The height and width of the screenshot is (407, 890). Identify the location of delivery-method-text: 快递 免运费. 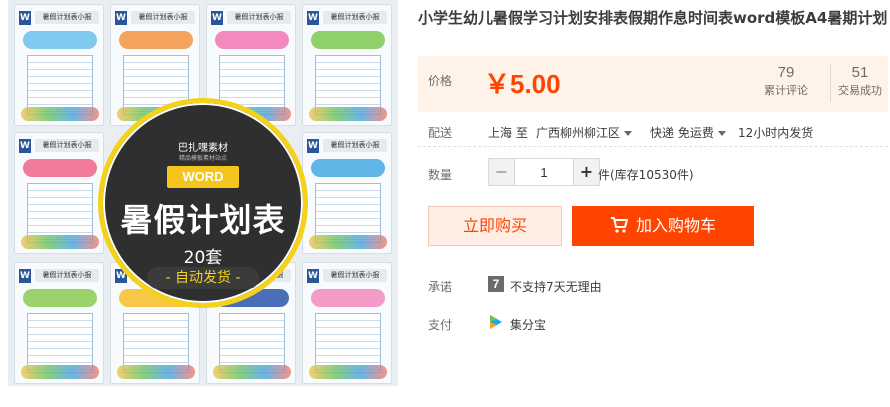
(682, 133).